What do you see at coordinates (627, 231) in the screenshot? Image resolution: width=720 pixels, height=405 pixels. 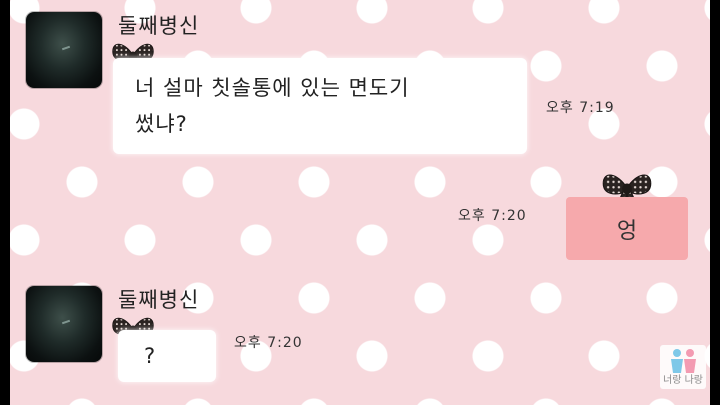 I see `my-message-text: 엉` at bounding box center [627, 231].